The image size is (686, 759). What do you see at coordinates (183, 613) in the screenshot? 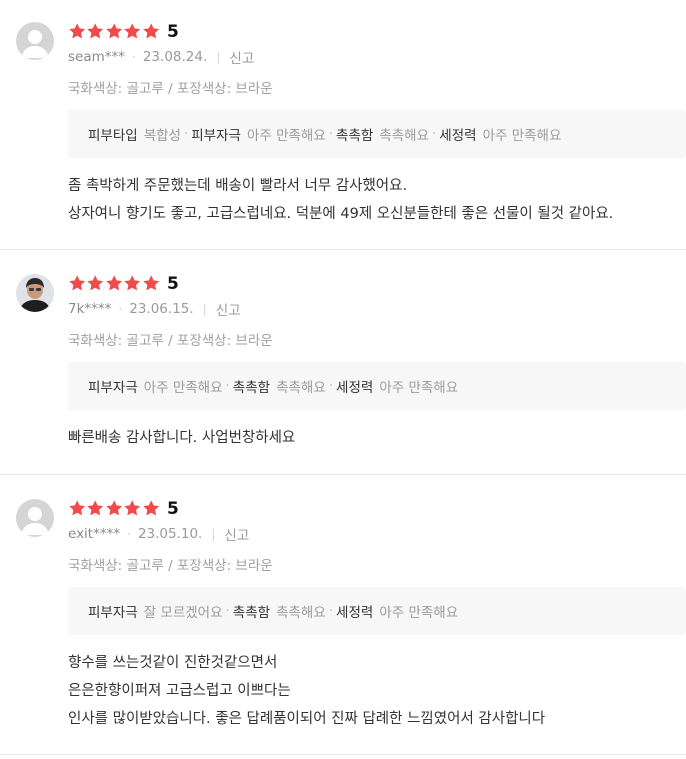
I see `survey-value: 잘 모르겠어요` at bounding box center [183, 613].